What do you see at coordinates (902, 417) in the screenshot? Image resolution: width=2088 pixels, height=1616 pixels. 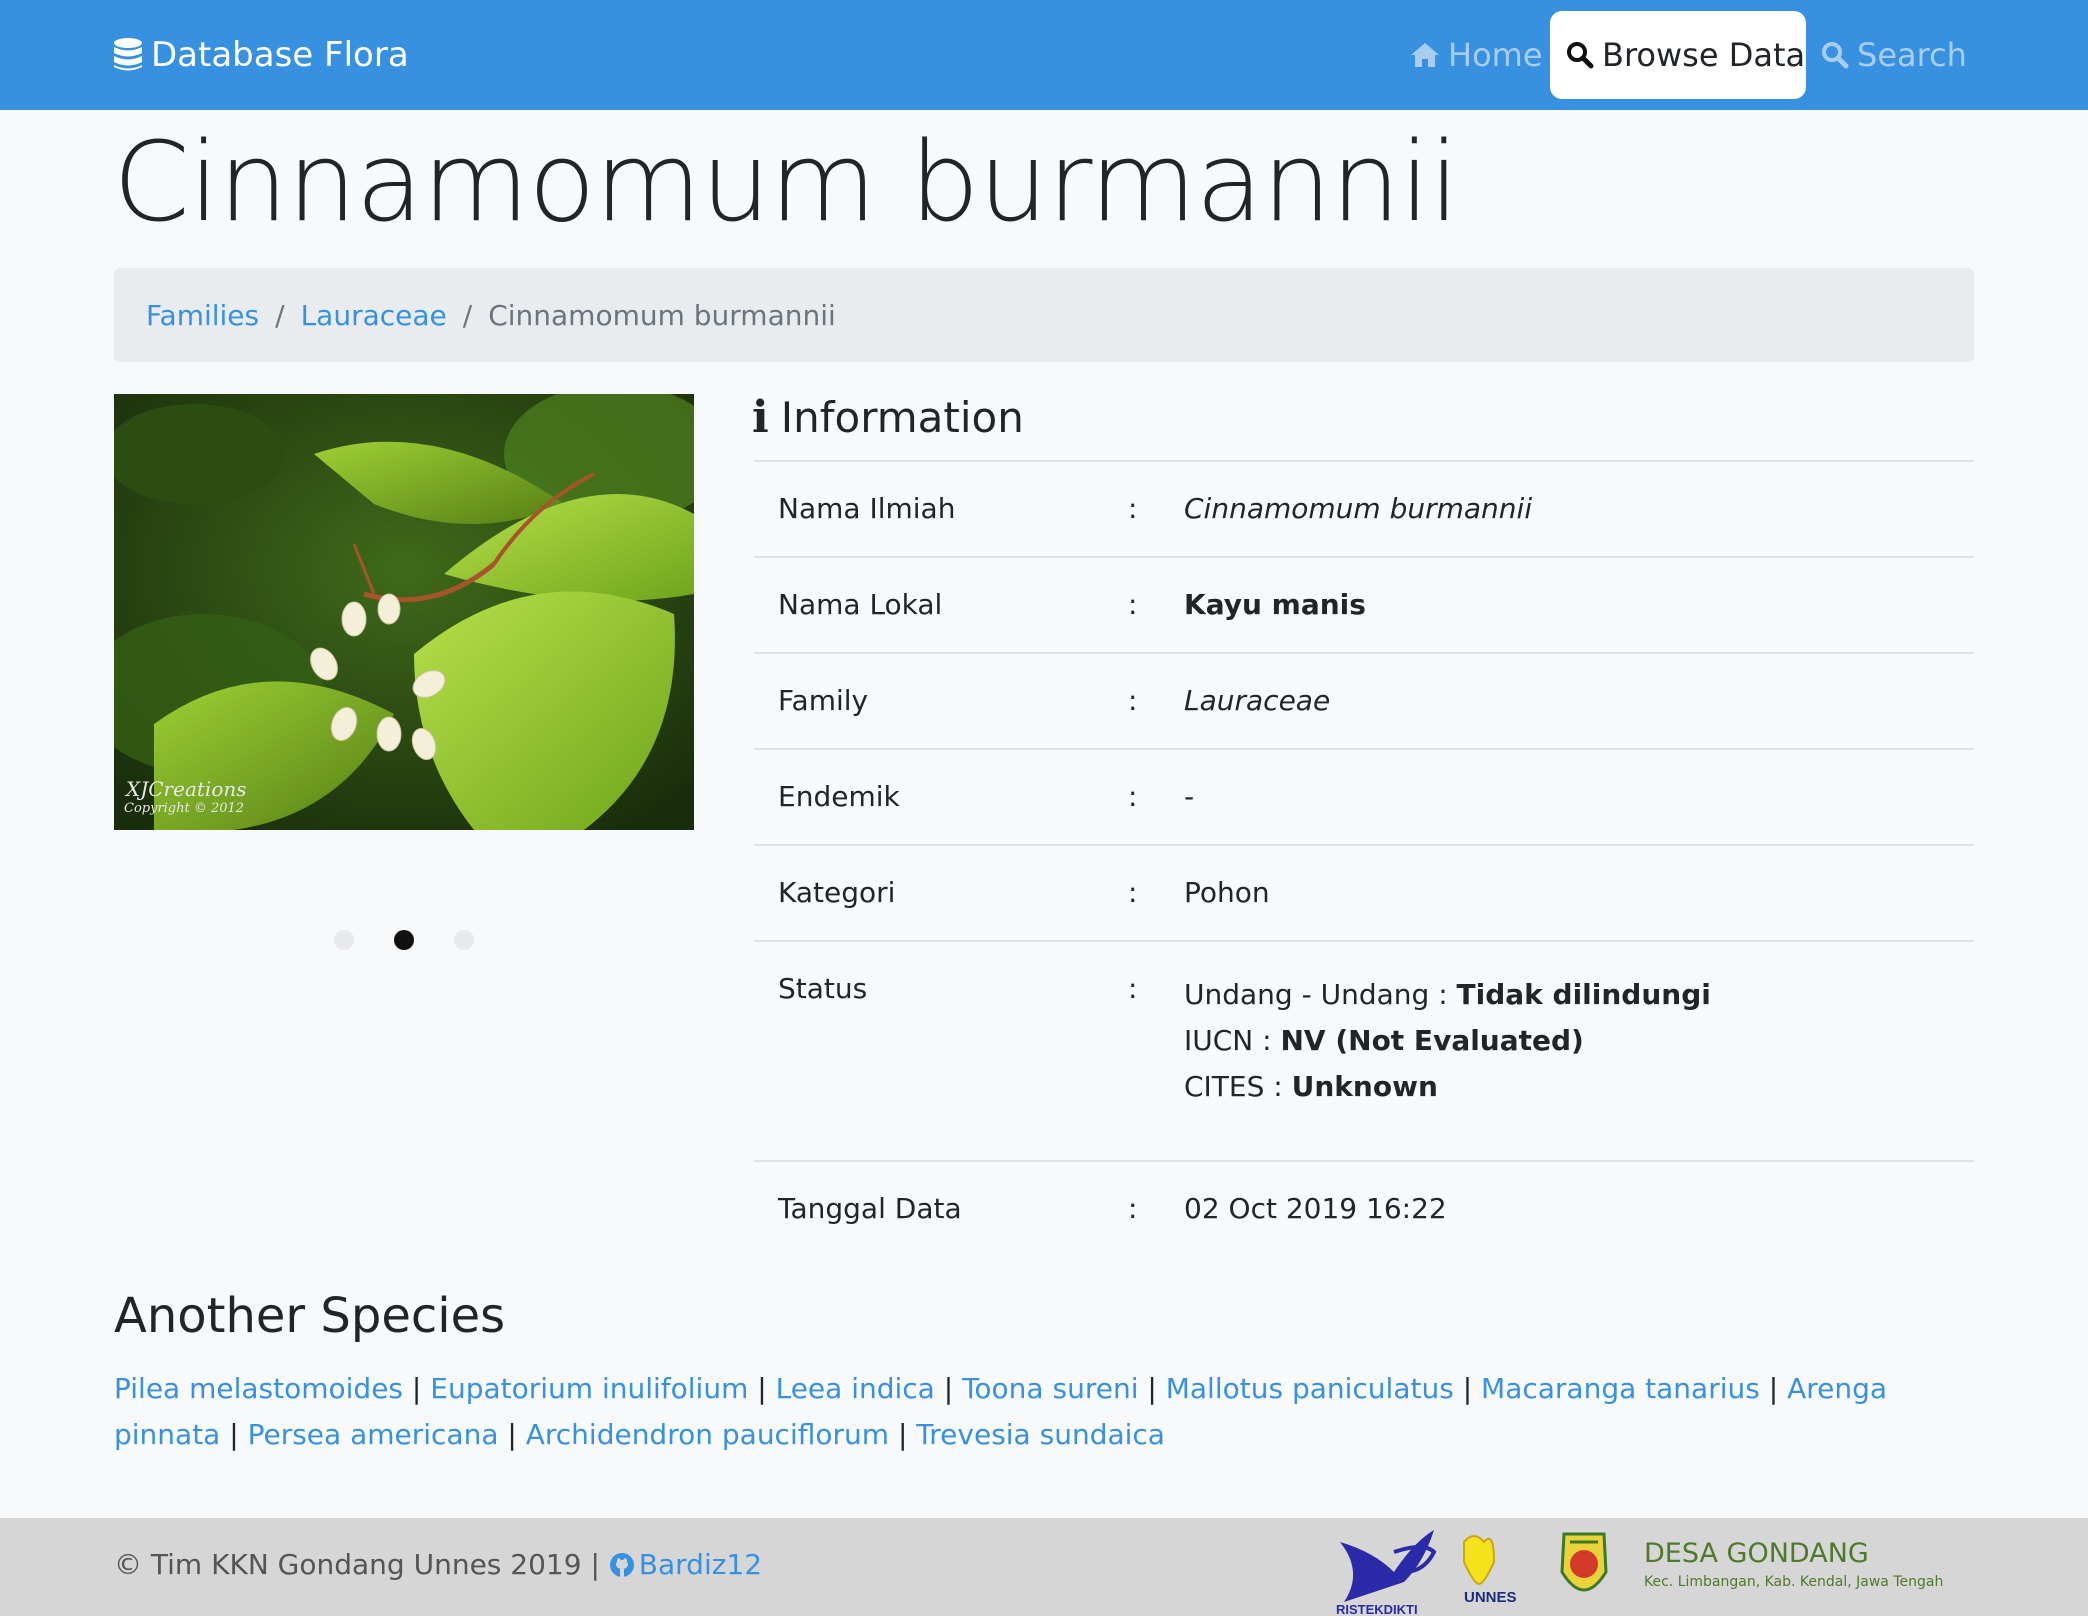 I see `information-heading-label: Information` at bounding box center [902, 417].